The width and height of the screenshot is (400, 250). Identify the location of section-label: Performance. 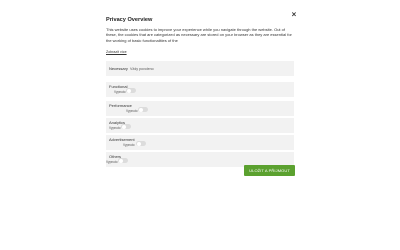
(120, 105).